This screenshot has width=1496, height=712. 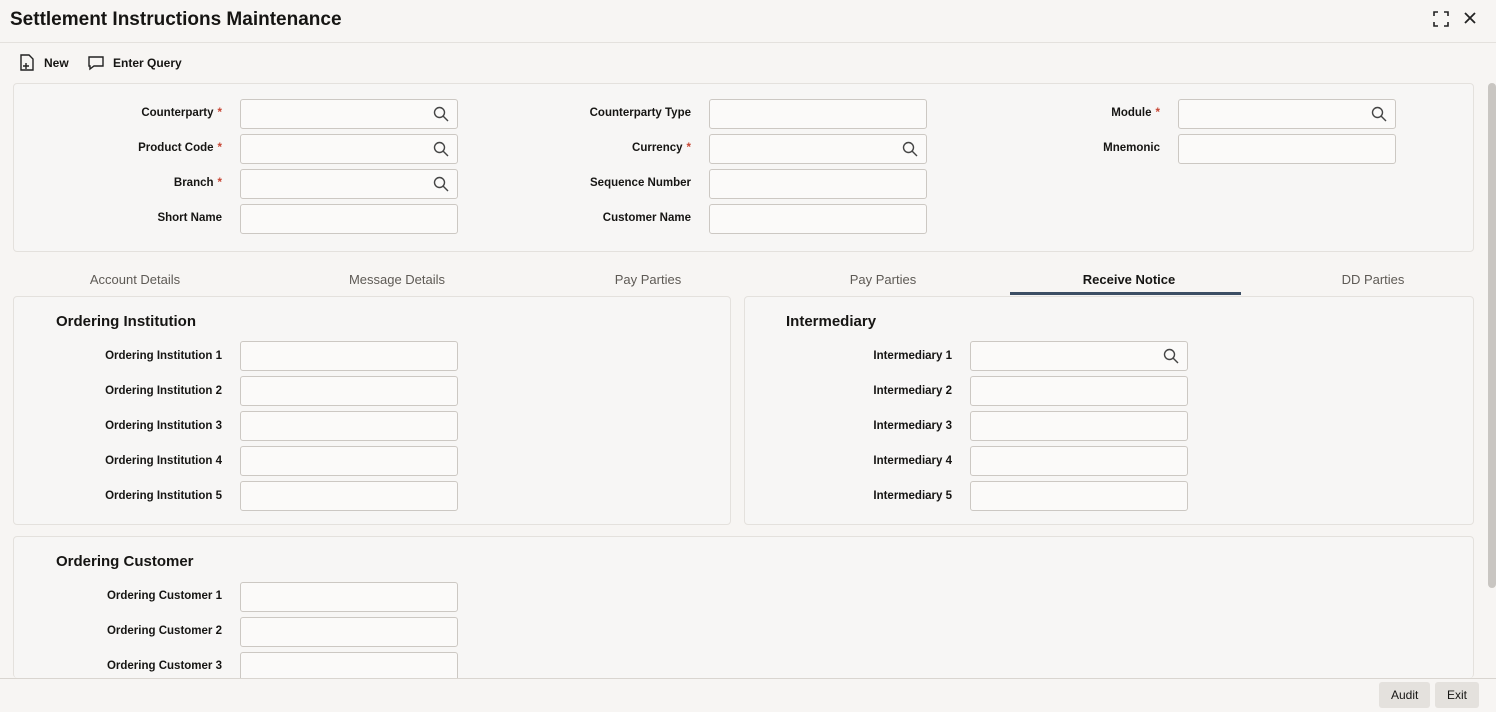 What do you see at coordinates (1457, 695) in the screenshot?
I see `exit-button: Exit` at bounding box center [1457, 695].